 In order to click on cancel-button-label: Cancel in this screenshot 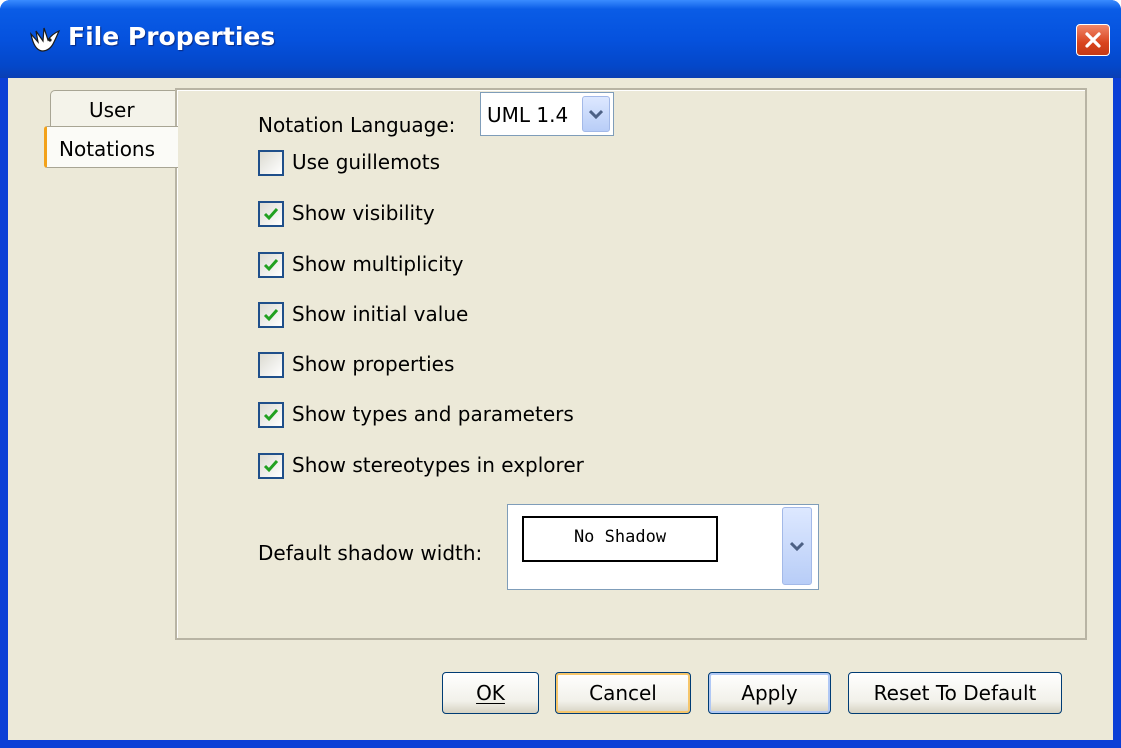, I will do `click(623, 693)`.